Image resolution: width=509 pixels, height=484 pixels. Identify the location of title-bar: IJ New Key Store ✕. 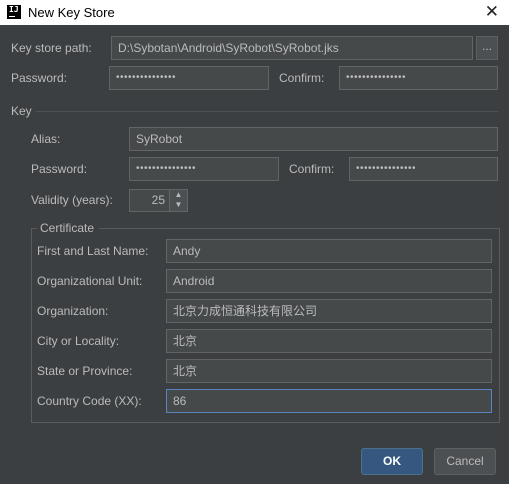
(254, 12).